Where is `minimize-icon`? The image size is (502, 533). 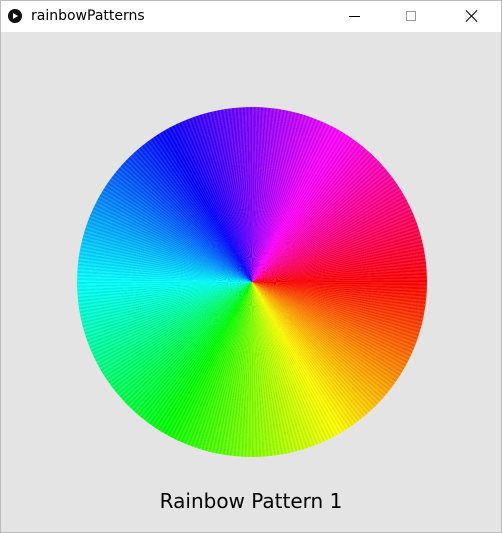 minimize-icon is located at coordinates (354, 16).